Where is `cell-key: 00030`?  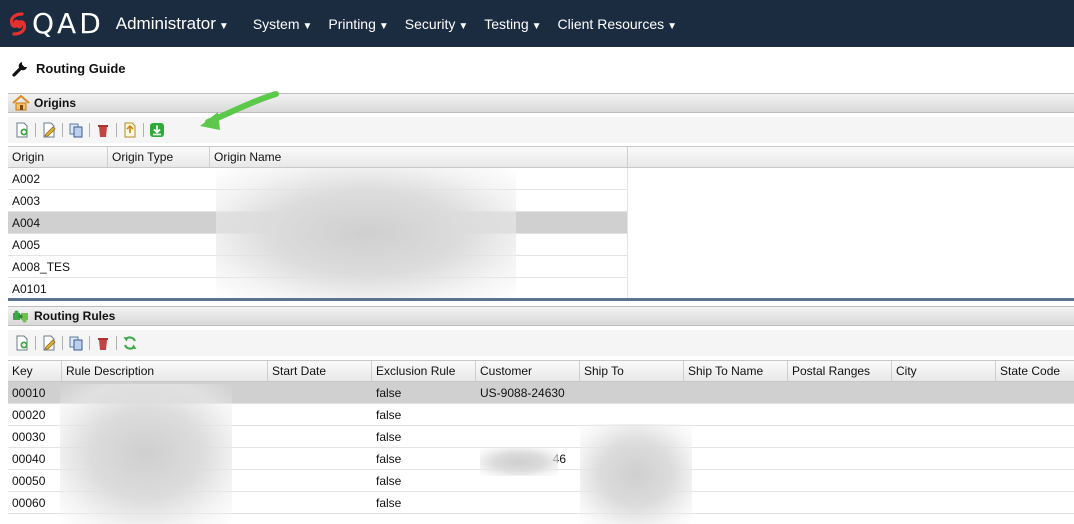
cell-key: 00030 is located at coordinates (29, 437).